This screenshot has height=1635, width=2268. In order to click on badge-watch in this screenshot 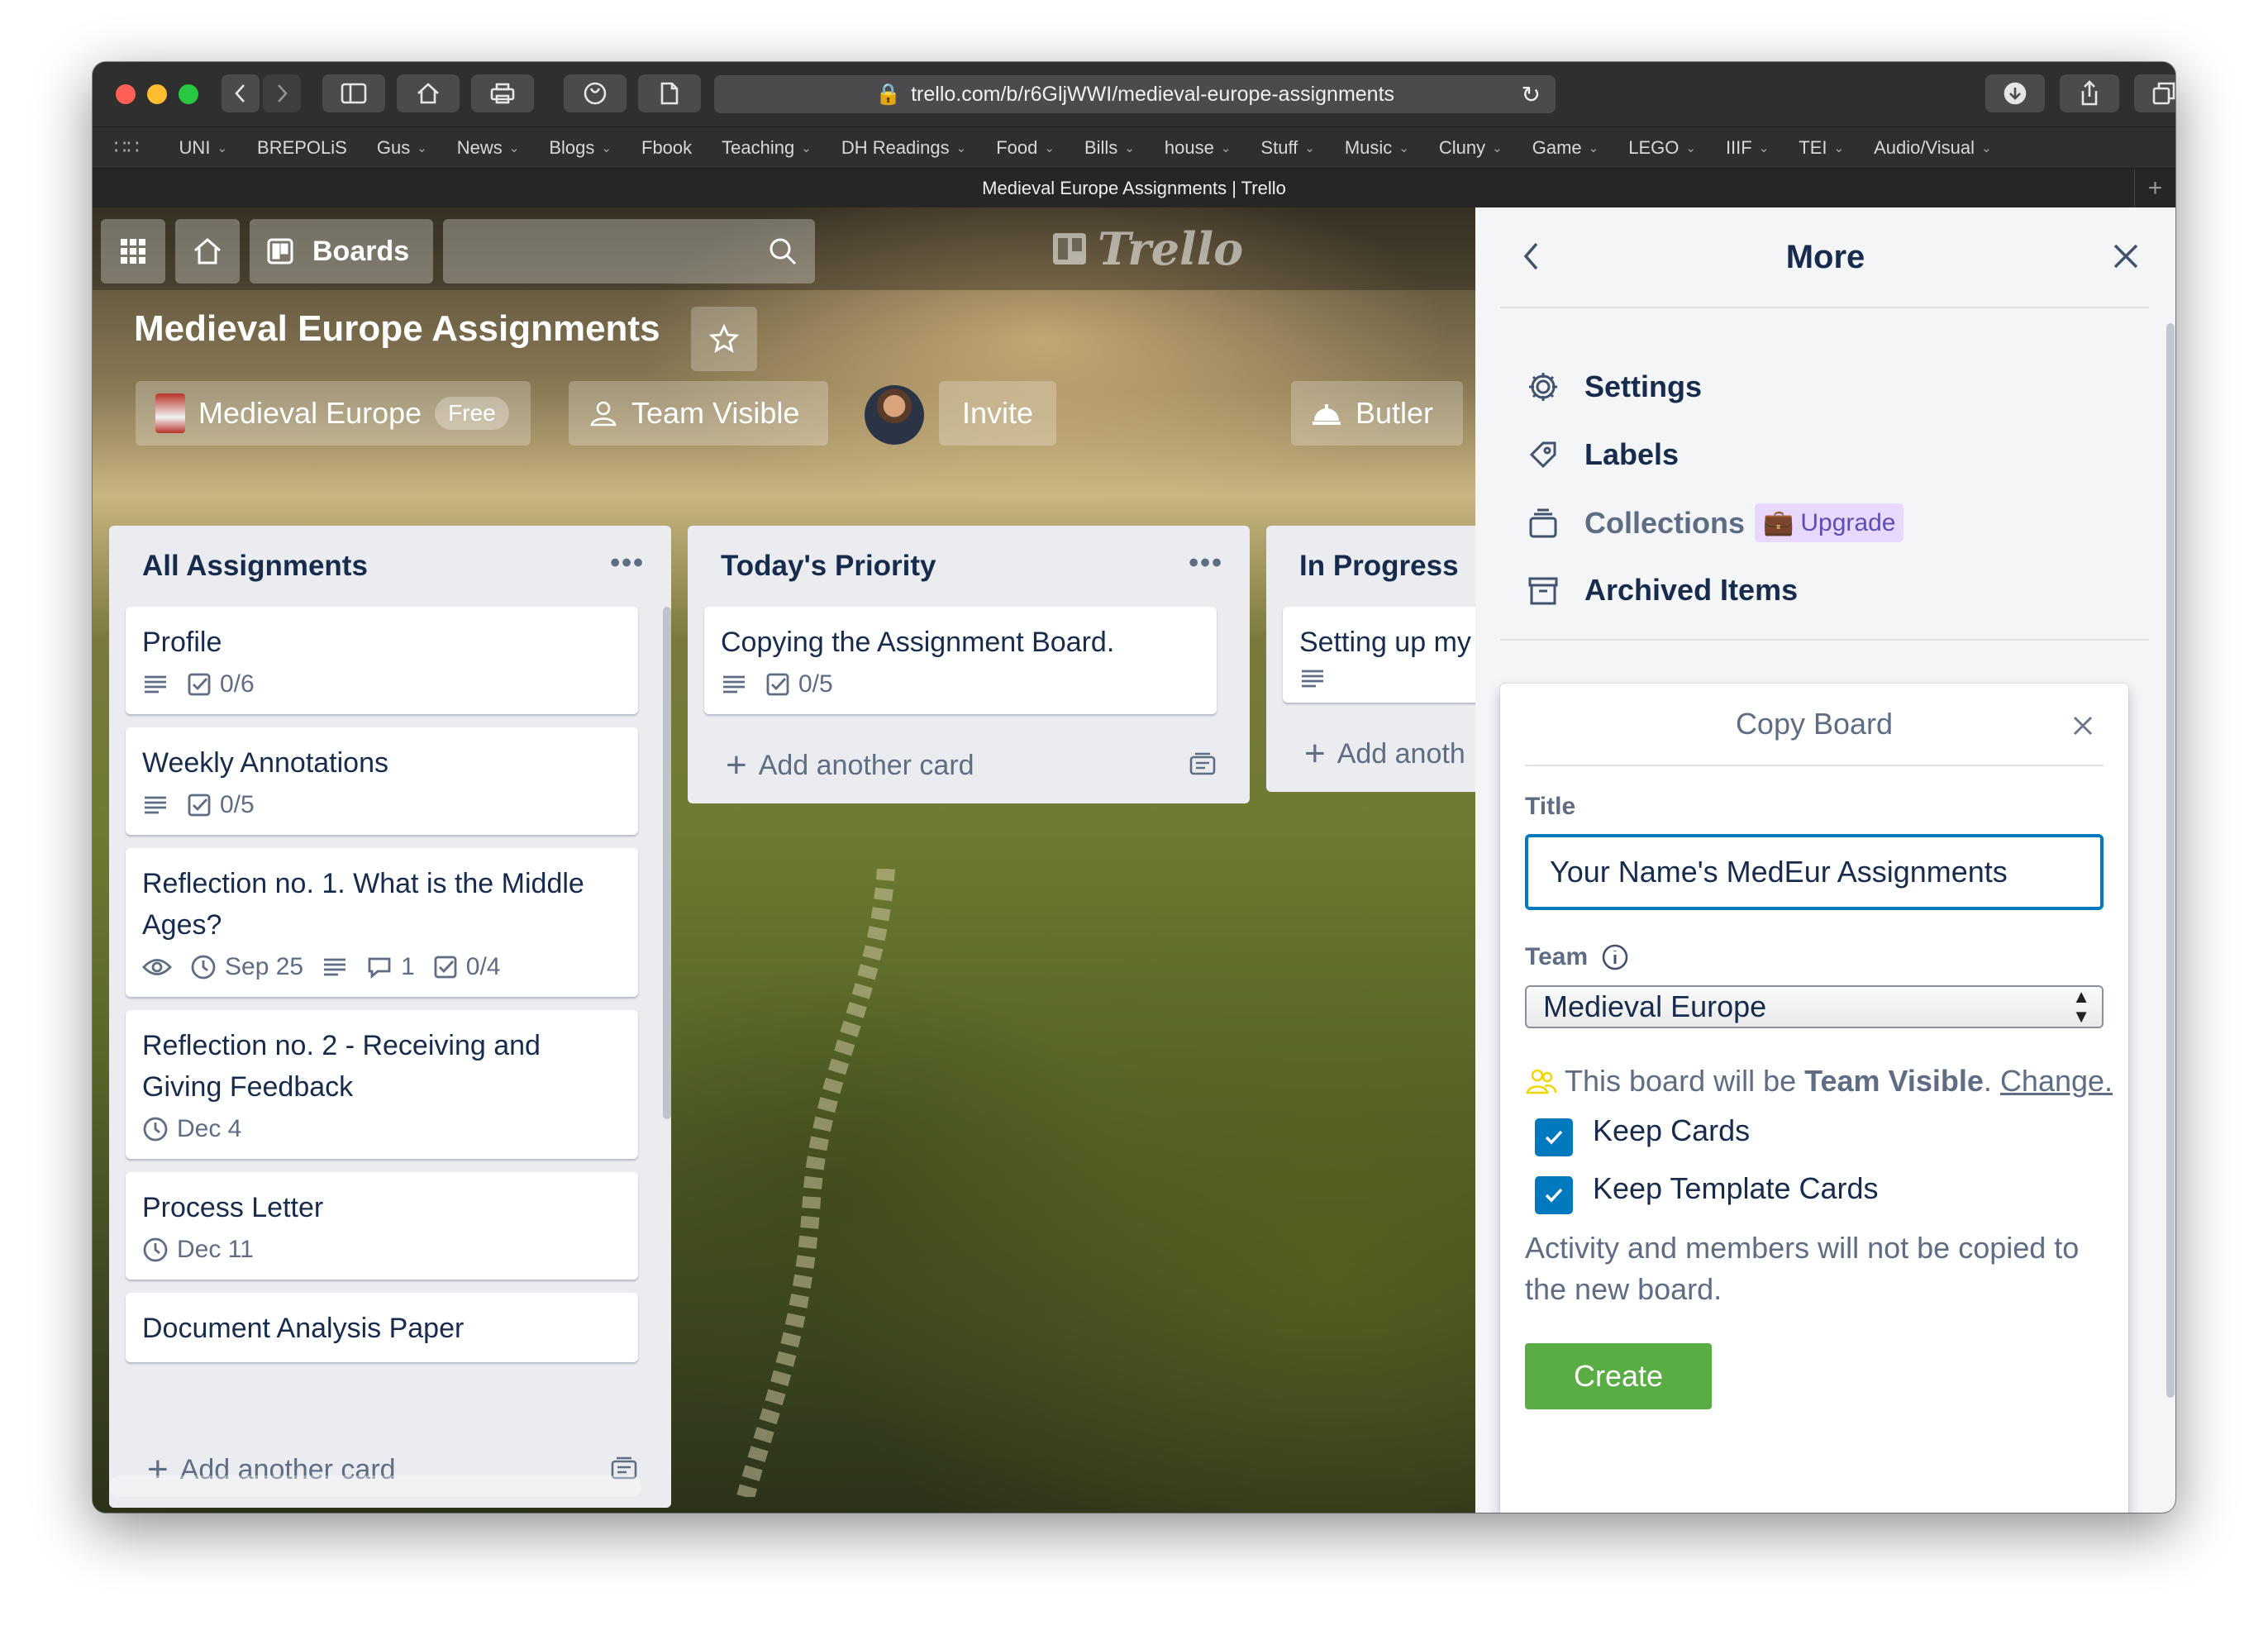, I will do `click(157, 967)`.